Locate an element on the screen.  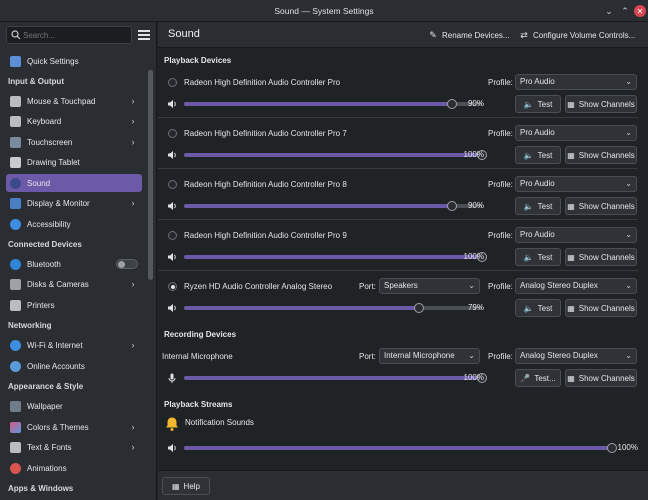
sidebar-item-mouse-touchpad: Mouse & Touchpad › is located at coordinates (74, 101).